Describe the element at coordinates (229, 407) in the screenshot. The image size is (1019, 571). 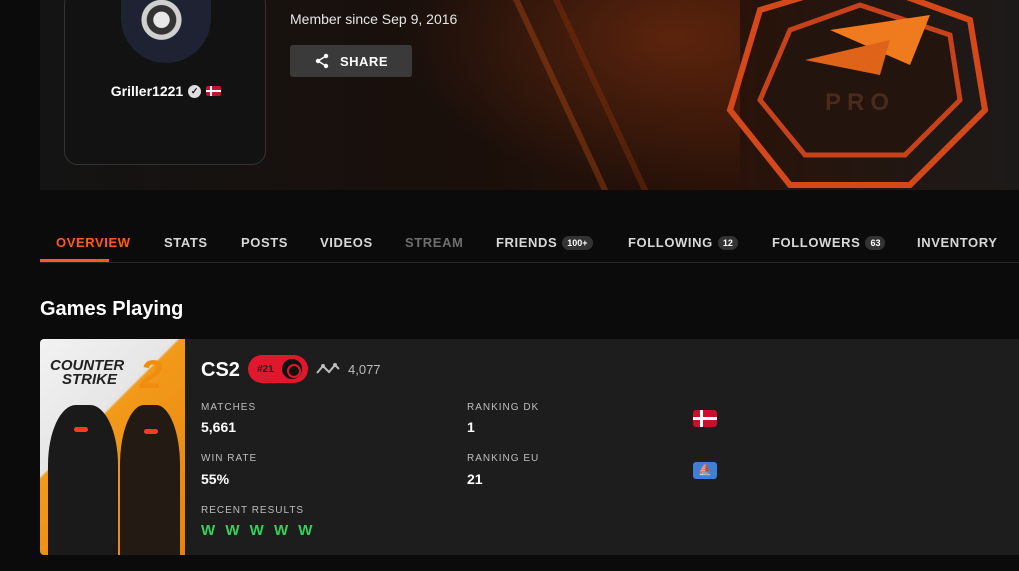
I see `matches-label: MATCHES` at that location.